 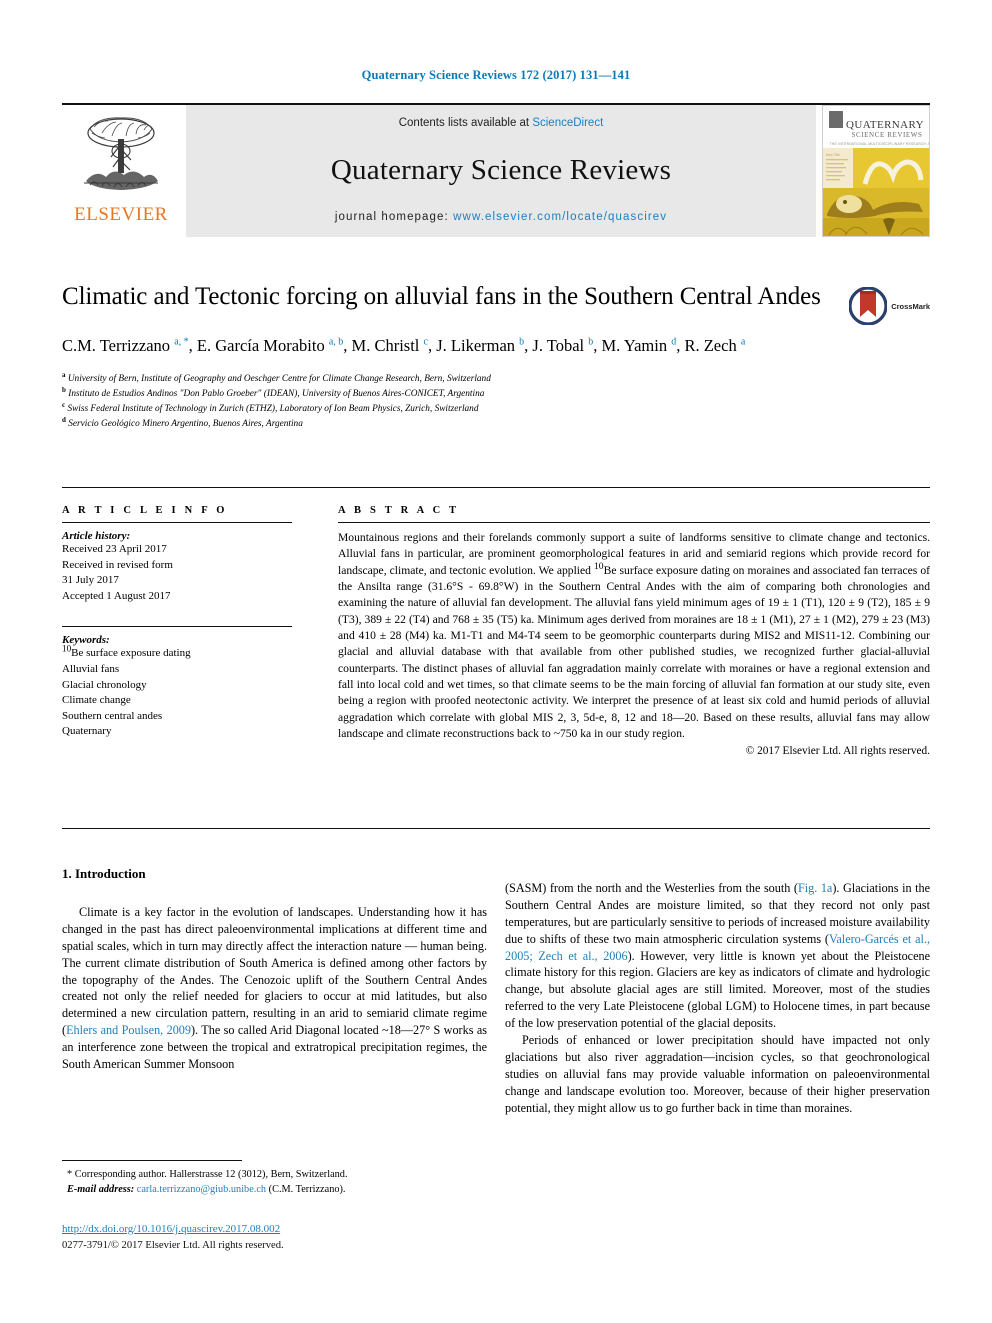 What do you see at coordinates (560, 217) in the screenshot?
I see `homepage-link: www.elsevier.com/locate/quascirev` at bounding box center [560, 217].